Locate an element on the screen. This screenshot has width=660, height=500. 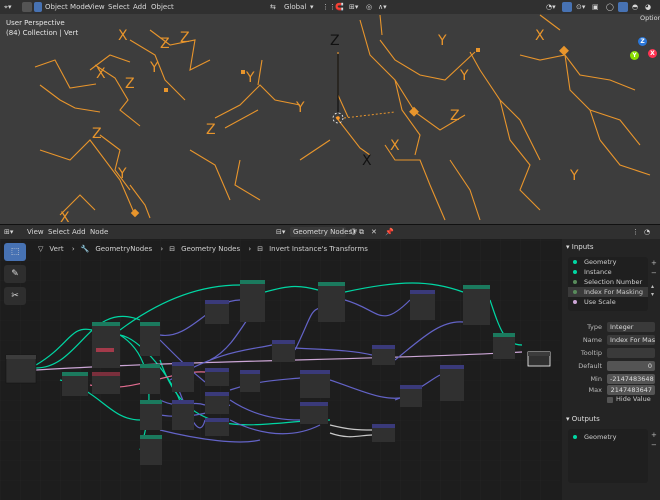
select-box-icon is located at coordinates (38, 7).